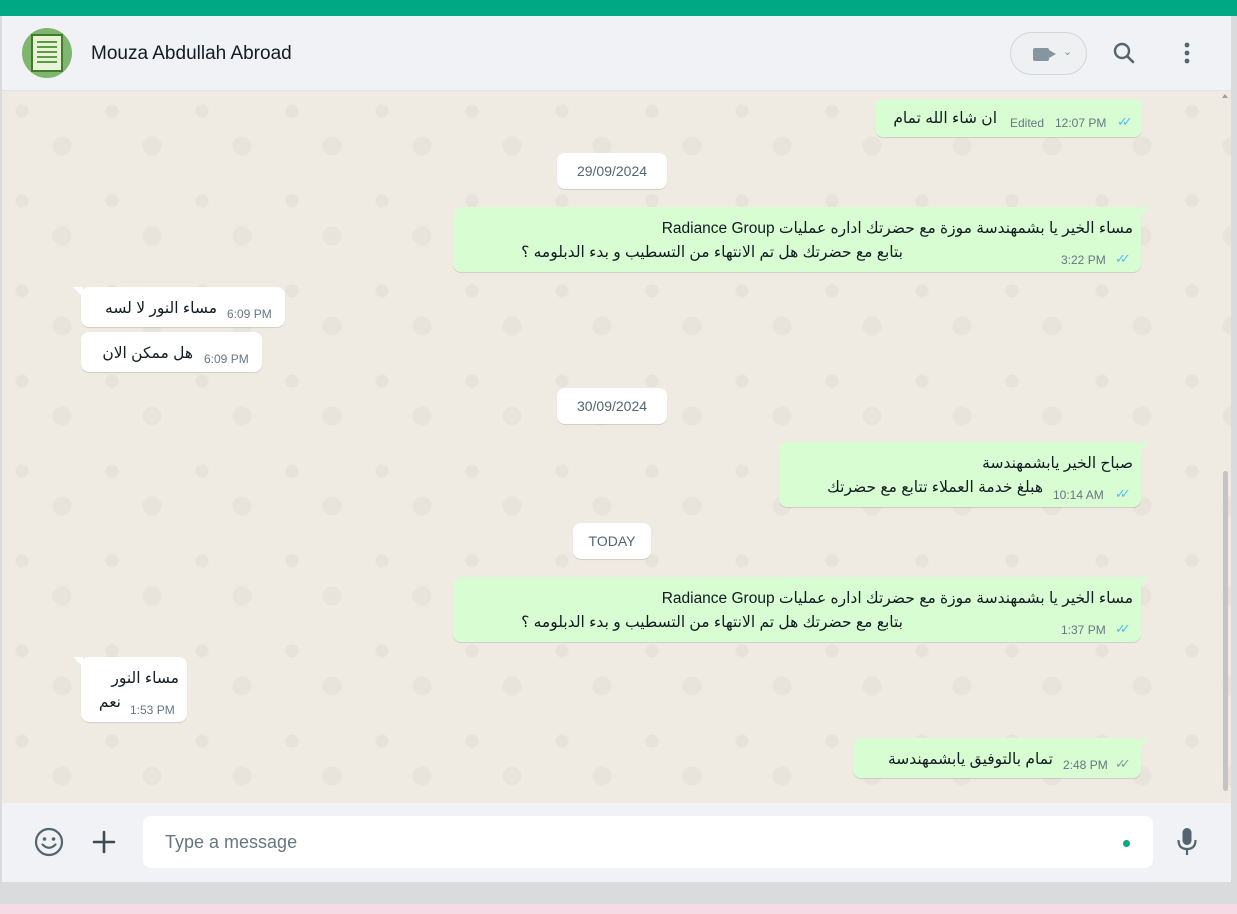 The width and height of the screenshot is (1237, 914). What do you see at coordinates (612, 171) in the screenshot?
I see `date-separator: 29/09/2024` at bounding box center [612, 171].